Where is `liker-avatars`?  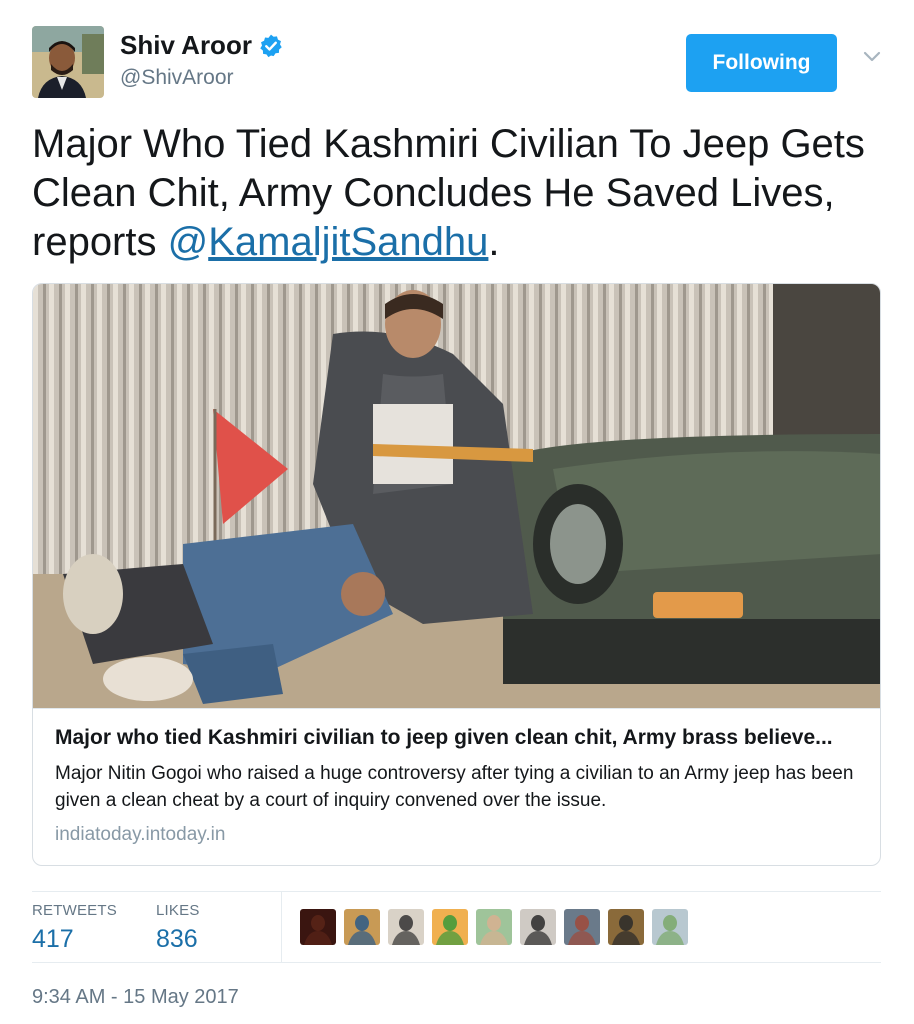
liker-avatars is located at coordinates (498, 927).